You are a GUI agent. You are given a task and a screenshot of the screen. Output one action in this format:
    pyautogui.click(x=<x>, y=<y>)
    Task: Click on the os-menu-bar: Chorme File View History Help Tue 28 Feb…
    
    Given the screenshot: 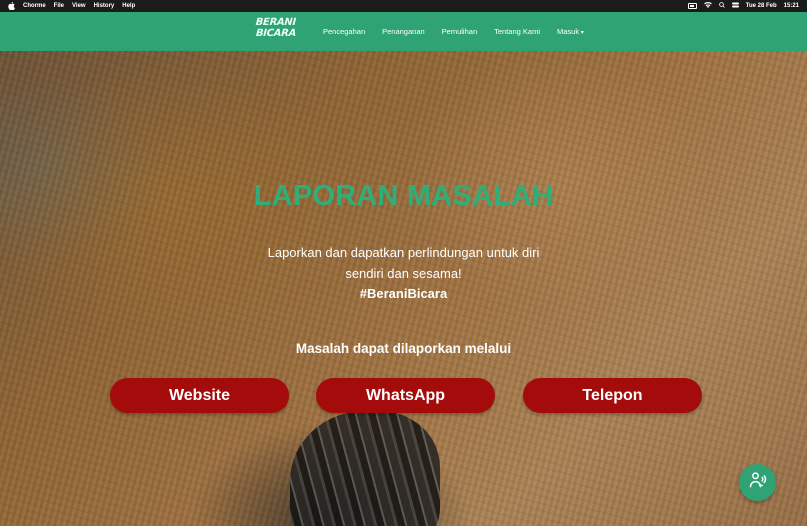 What is the action you would take?
    pyautogui.click(x=403, y=6)
    